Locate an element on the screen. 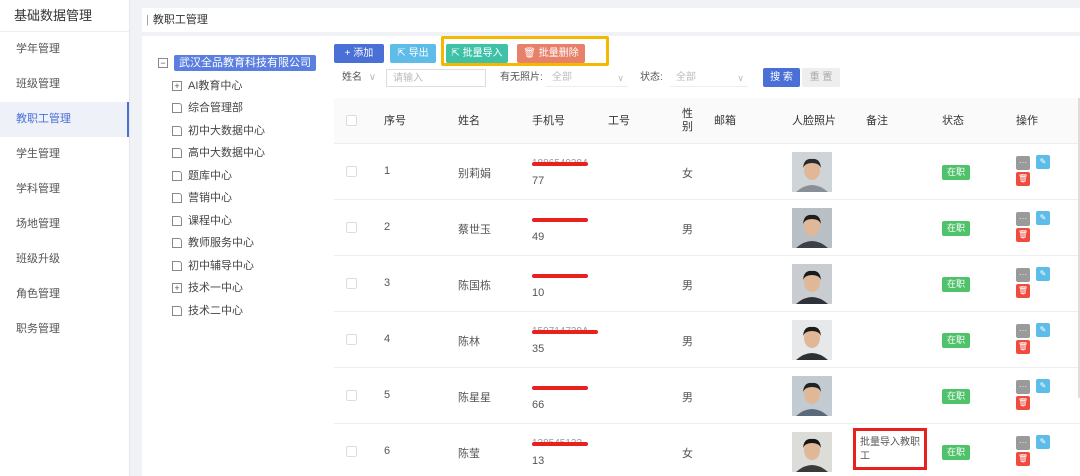  sidebar-item: 教职工管理 is located at coordinates (64, 119).